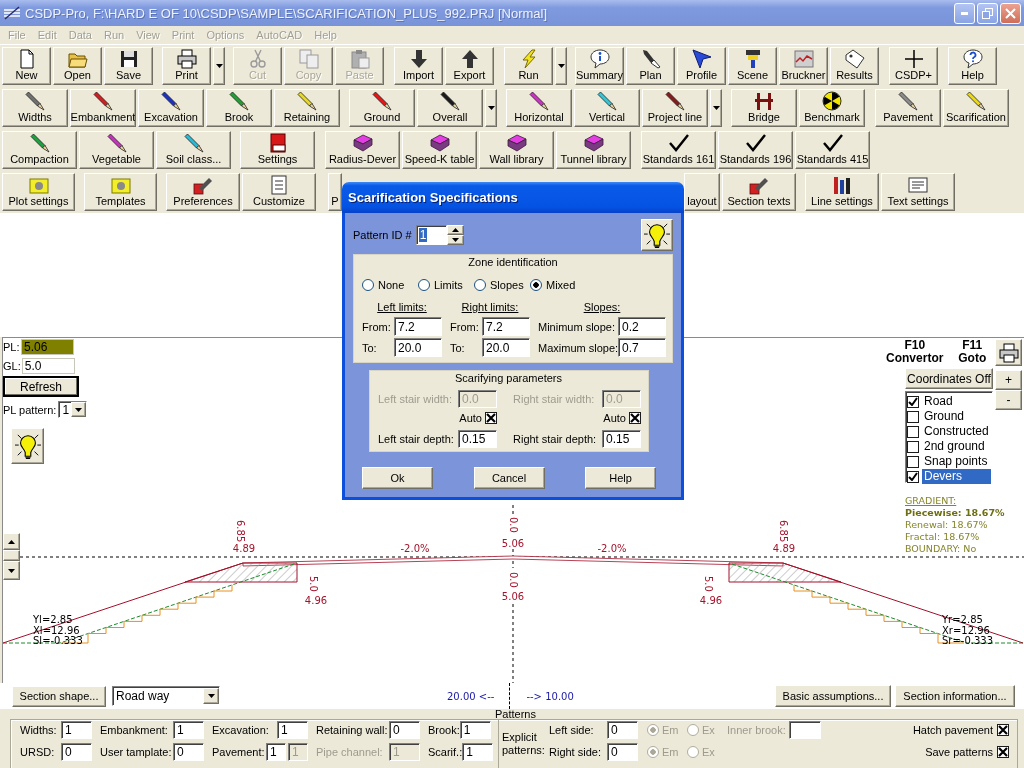  Describe the element at coordinates (956, 401) in the screenshot. I see `layer-item: Road` at that location.